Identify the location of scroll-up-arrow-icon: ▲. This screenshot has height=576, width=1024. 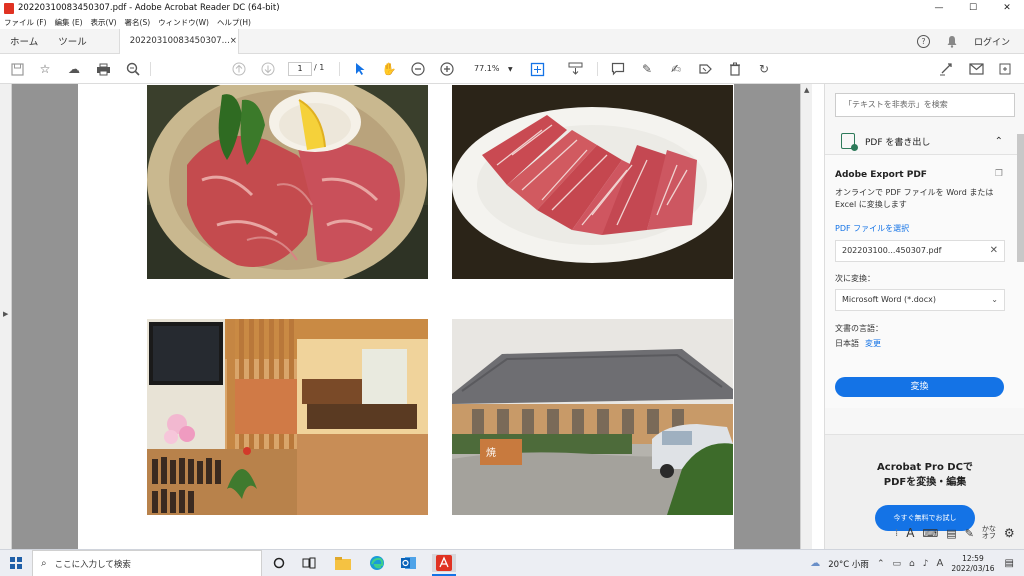
(806, 90).